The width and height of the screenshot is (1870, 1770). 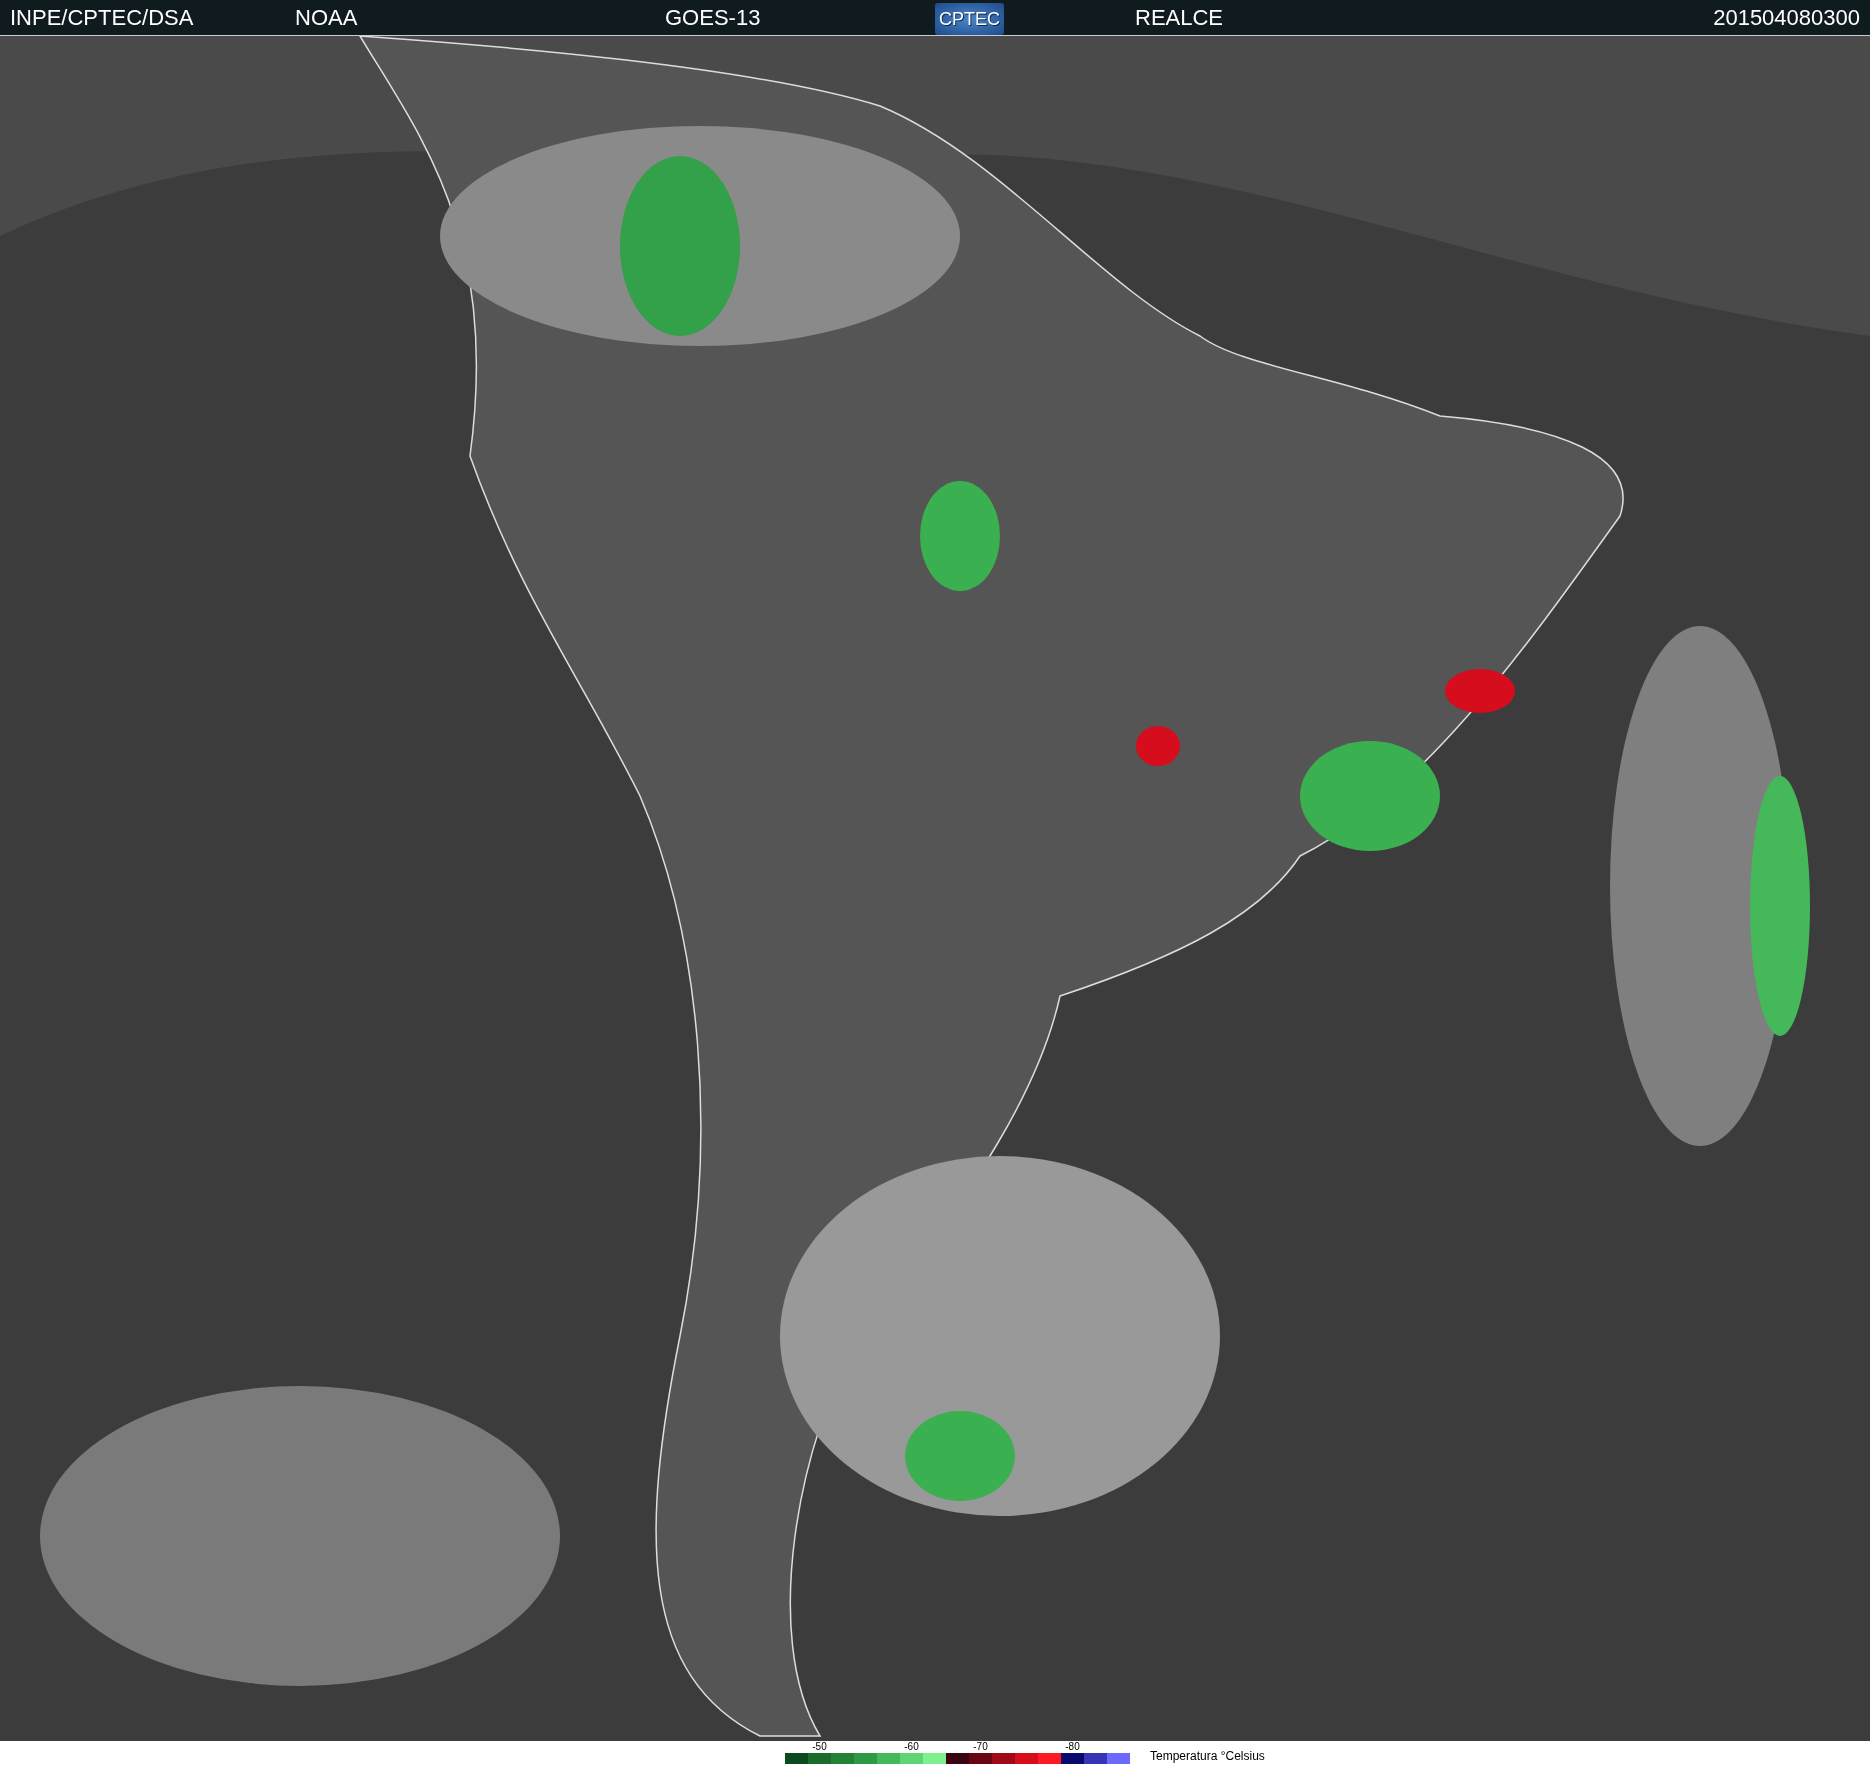 What do you see at coordinates (102, 17) in the screenshot?
I see `header-label: INPE/CPTEC/DSA` at bounding box center [102, 17].